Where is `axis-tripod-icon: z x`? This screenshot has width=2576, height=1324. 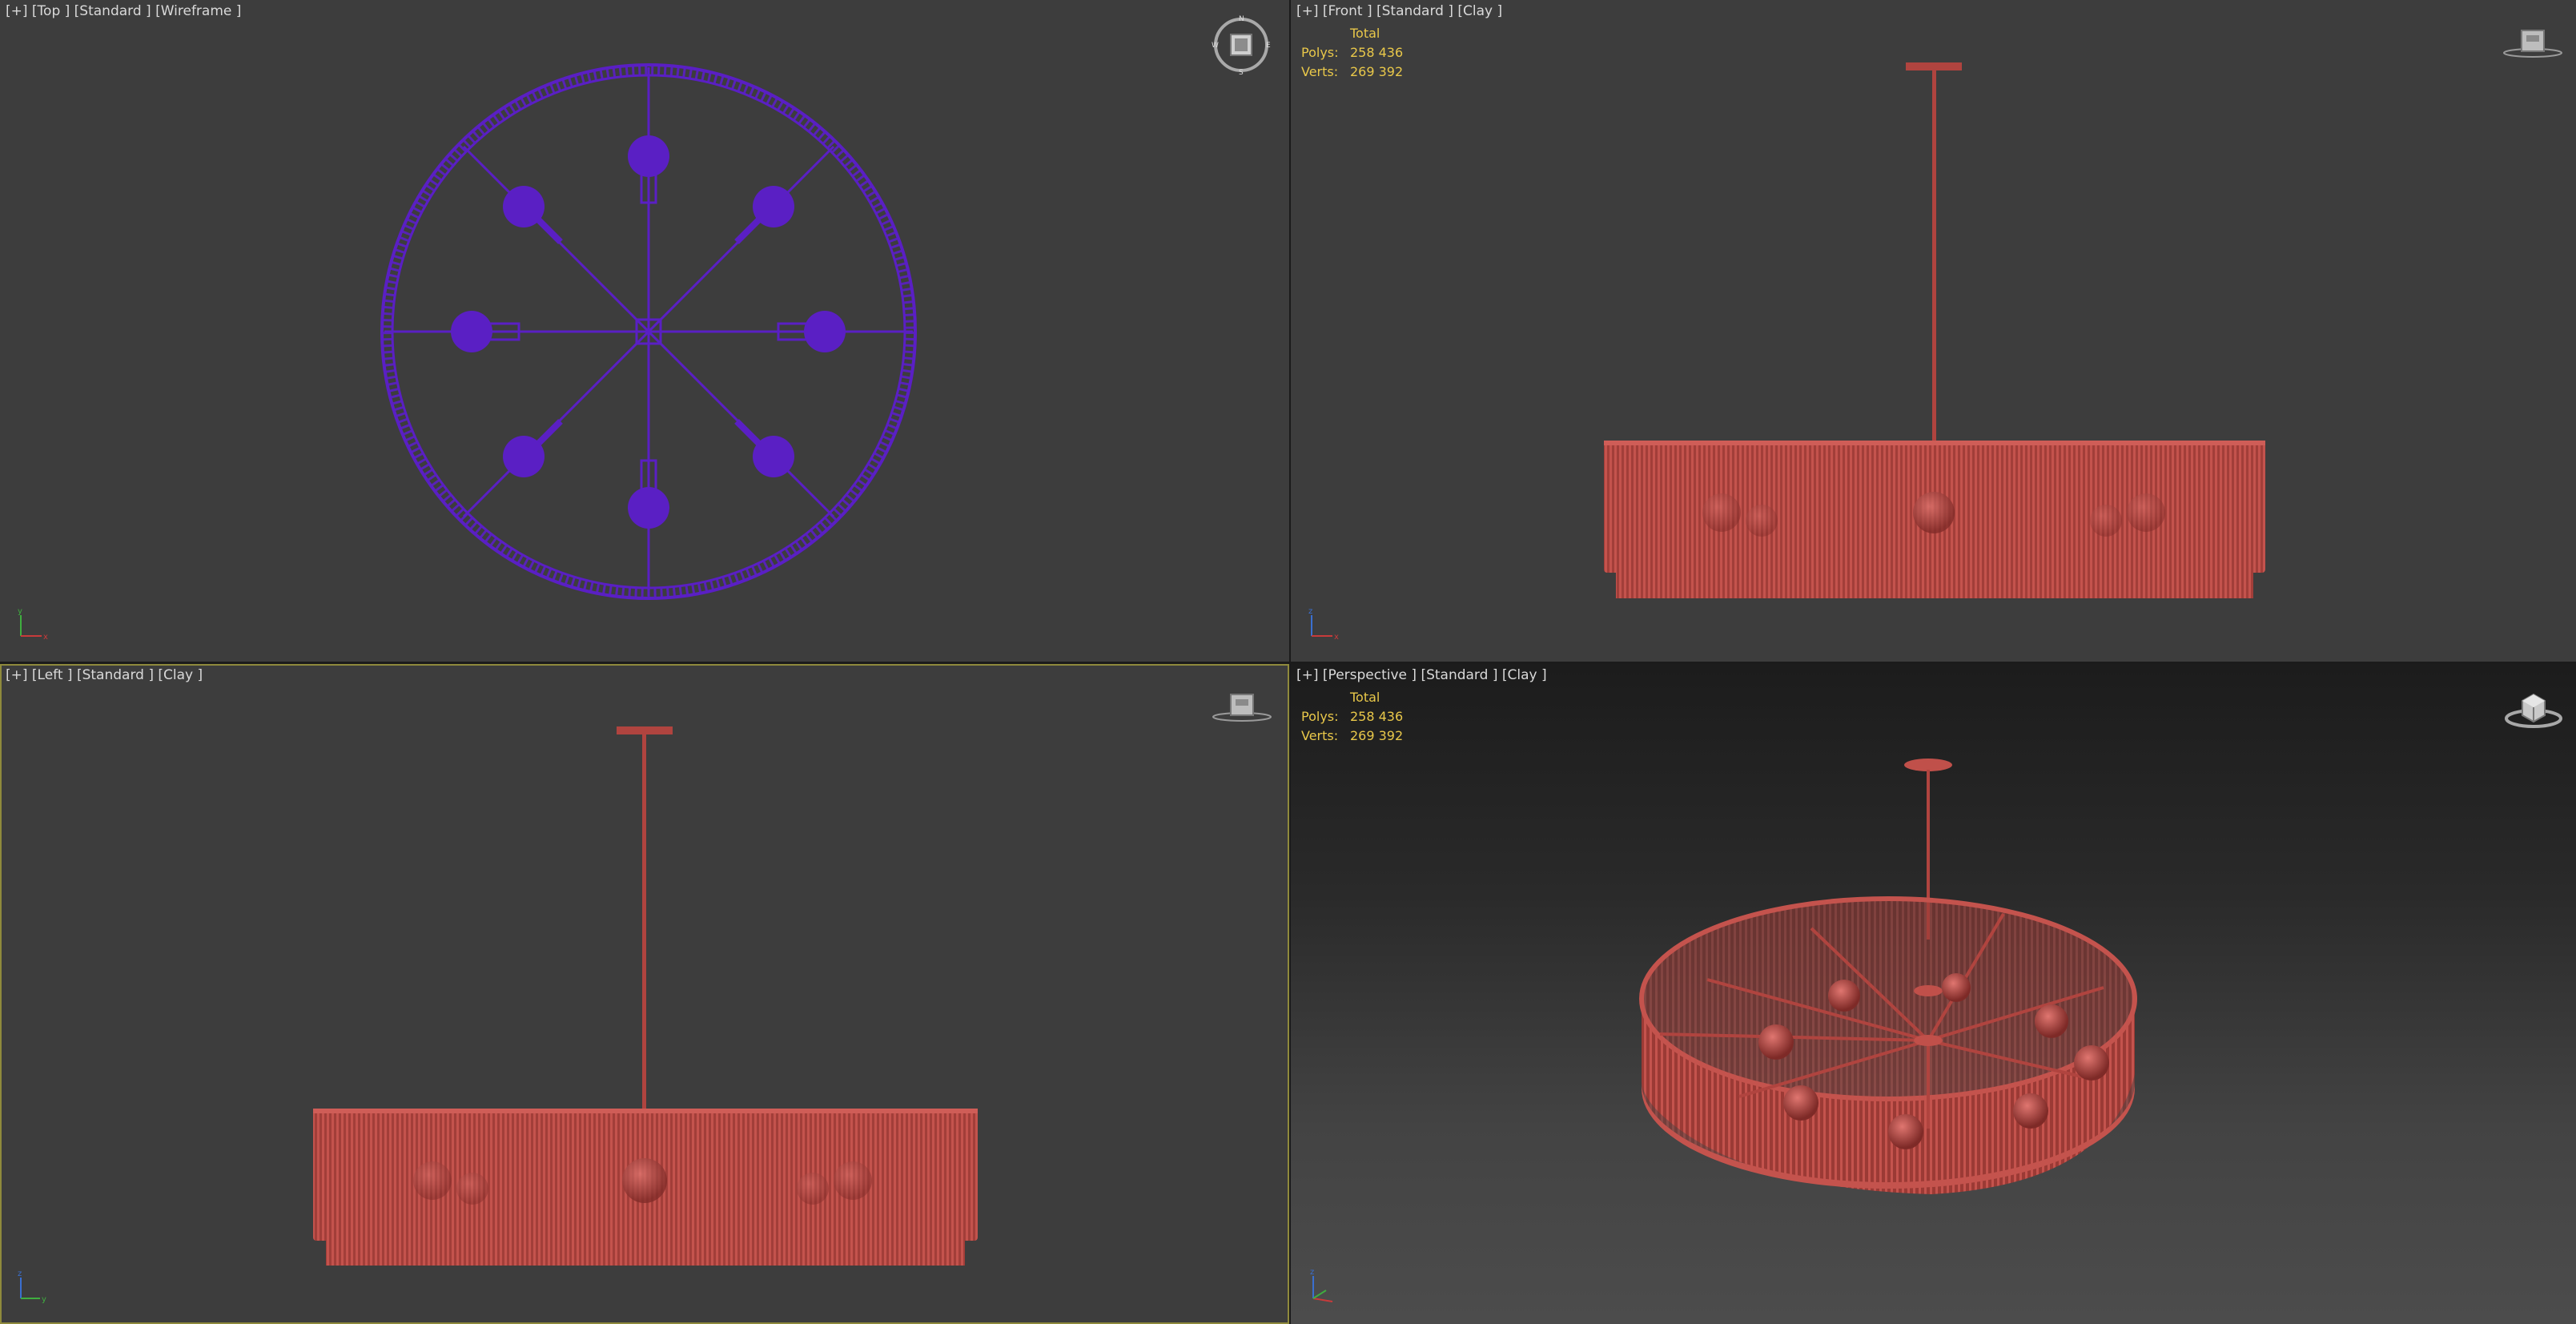 axis-tripod-icon: z x is located at coordinates (1322, 624).